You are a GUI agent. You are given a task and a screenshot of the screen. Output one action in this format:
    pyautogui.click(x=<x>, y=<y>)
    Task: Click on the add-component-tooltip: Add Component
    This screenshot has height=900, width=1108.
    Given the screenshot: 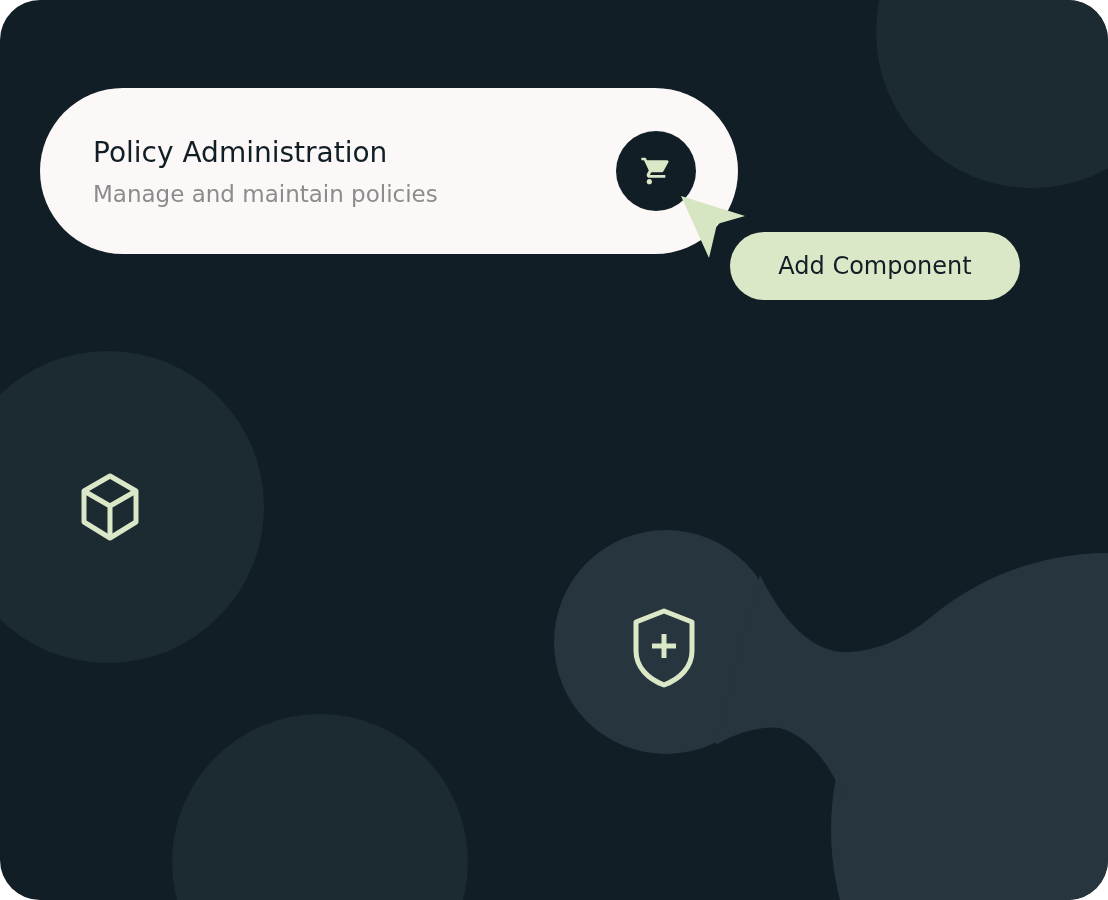 What is the action you would take?
    pyautogui.click(x=875, y=266)
    